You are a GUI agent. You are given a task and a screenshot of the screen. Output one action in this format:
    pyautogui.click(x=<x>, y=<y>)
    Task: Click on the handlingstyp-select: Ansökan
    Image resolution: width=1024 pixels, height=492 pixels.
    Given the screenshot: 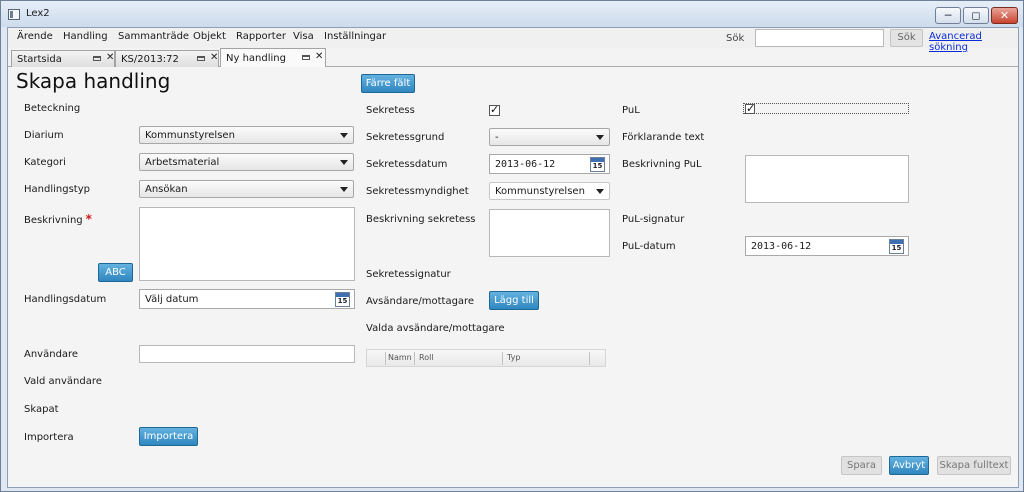 What is the action you would take?
    pyautogui.click(x=246, y=189)
    